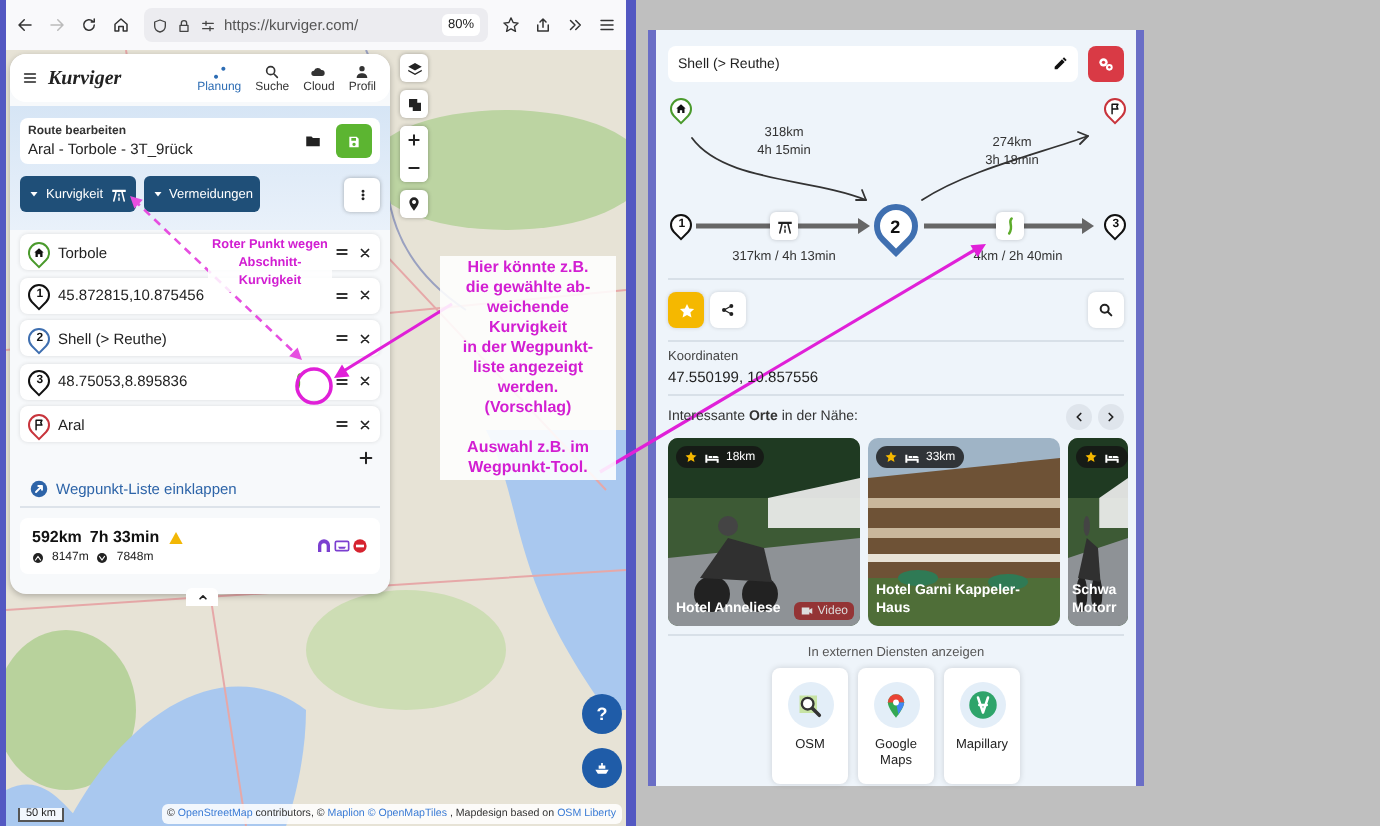 The width and height of the screenshot is (1380, 826). I want to click on search-button, so click(1106, 310).